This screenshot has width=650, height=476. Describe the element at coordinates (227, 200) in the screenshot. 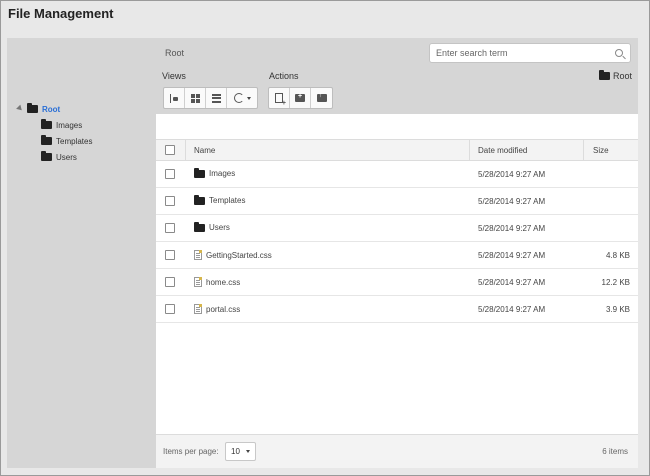

I see `file-name: Templates` at that location.